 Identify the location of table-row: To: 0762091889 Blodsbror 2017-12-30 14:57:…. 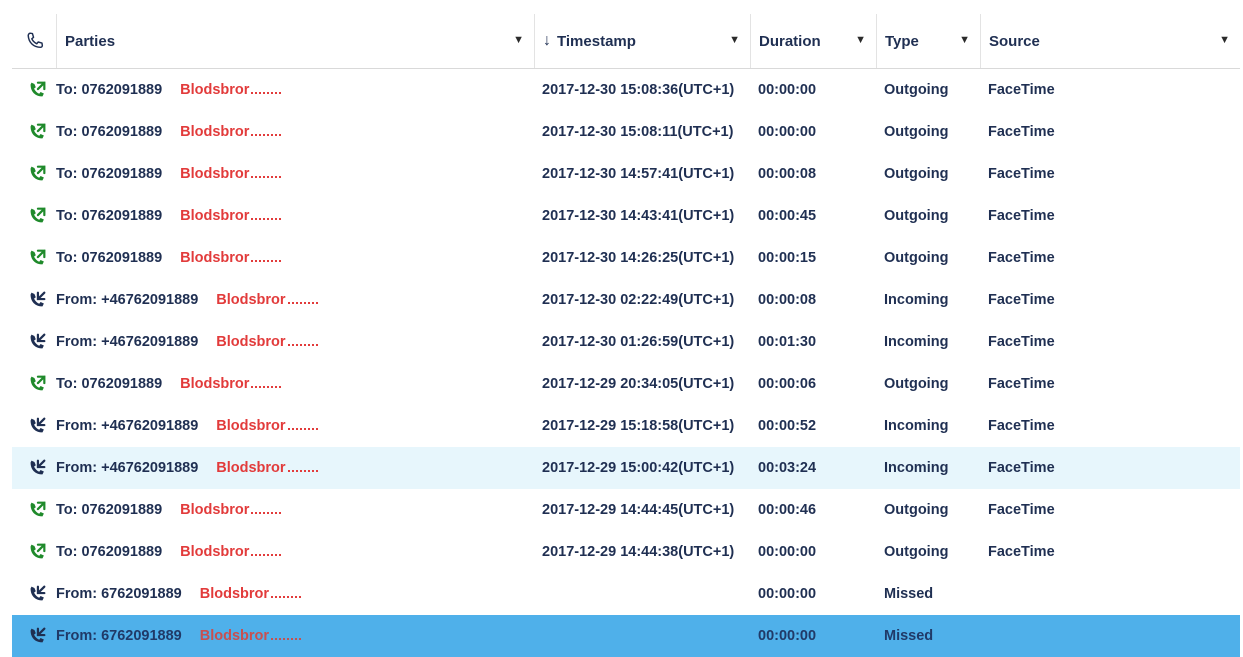
(626, 174).